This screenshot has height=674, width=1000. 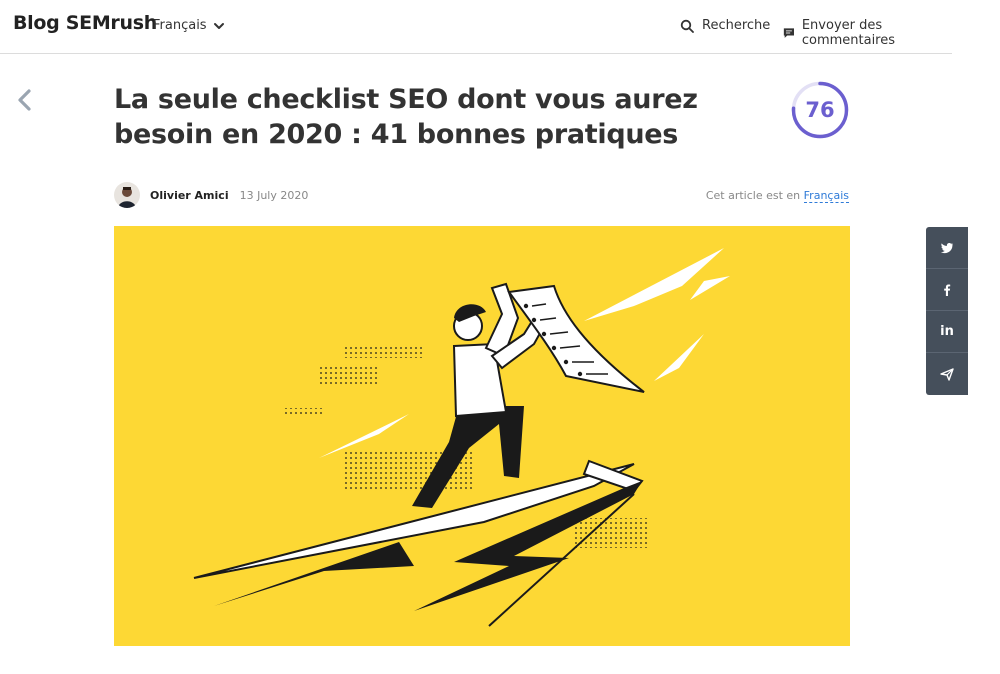 What do you see at coordinates (127, 195) in the screenshot?
I see `avatar` at bounding box center [127, 195].